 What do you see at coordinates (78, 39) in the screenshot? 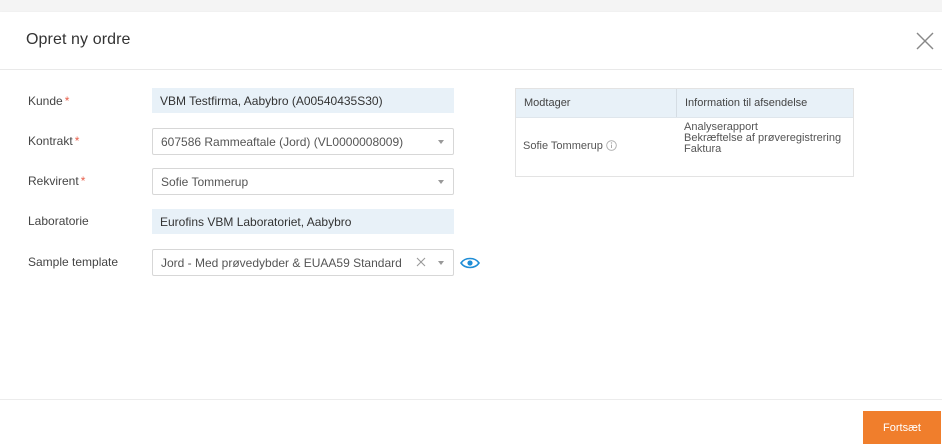
I see `dialog-title: Opret ny ordre` at bounding box center [78, 39].